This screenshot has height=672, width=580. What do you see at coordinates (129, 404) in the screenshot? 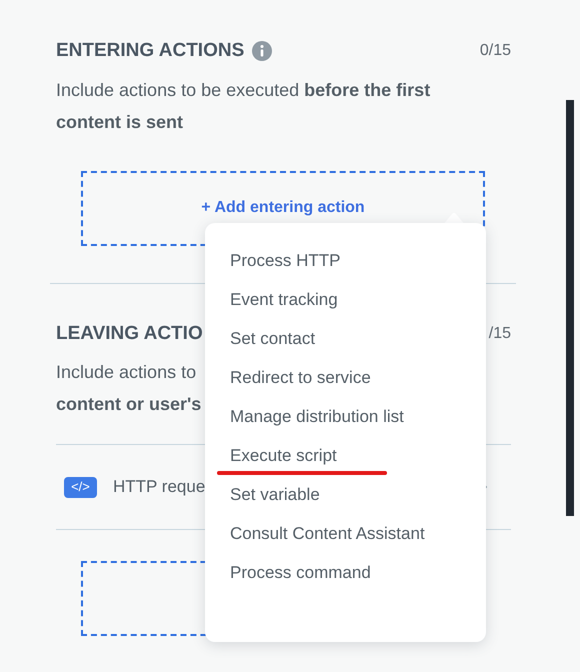
I see `description-text: content or user's` at bounding box center [129, 404].